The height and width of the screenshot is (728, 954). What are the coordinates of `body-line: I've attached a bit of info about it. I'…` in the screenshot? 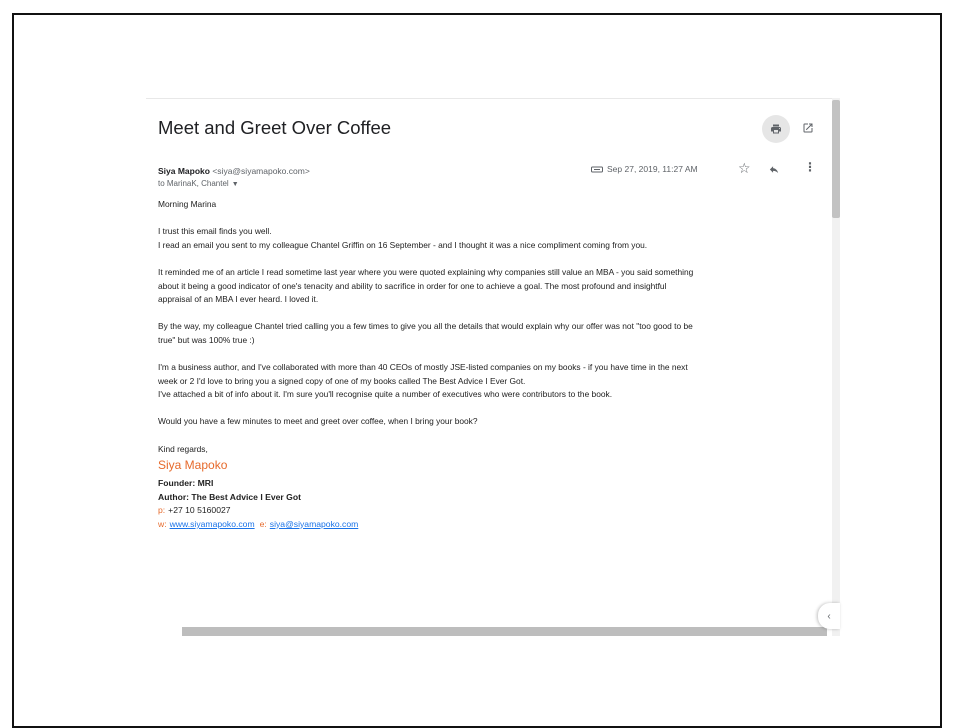 It's located at (385, 394).